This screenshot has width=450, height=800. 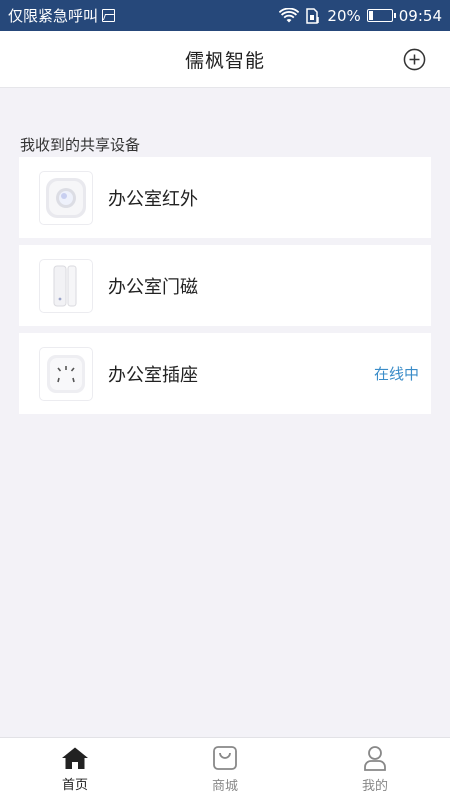 What do you see at coordinates (74, 785) in the screenshot?
I see `nav-label: 首页` at bounding box center [74, 785].